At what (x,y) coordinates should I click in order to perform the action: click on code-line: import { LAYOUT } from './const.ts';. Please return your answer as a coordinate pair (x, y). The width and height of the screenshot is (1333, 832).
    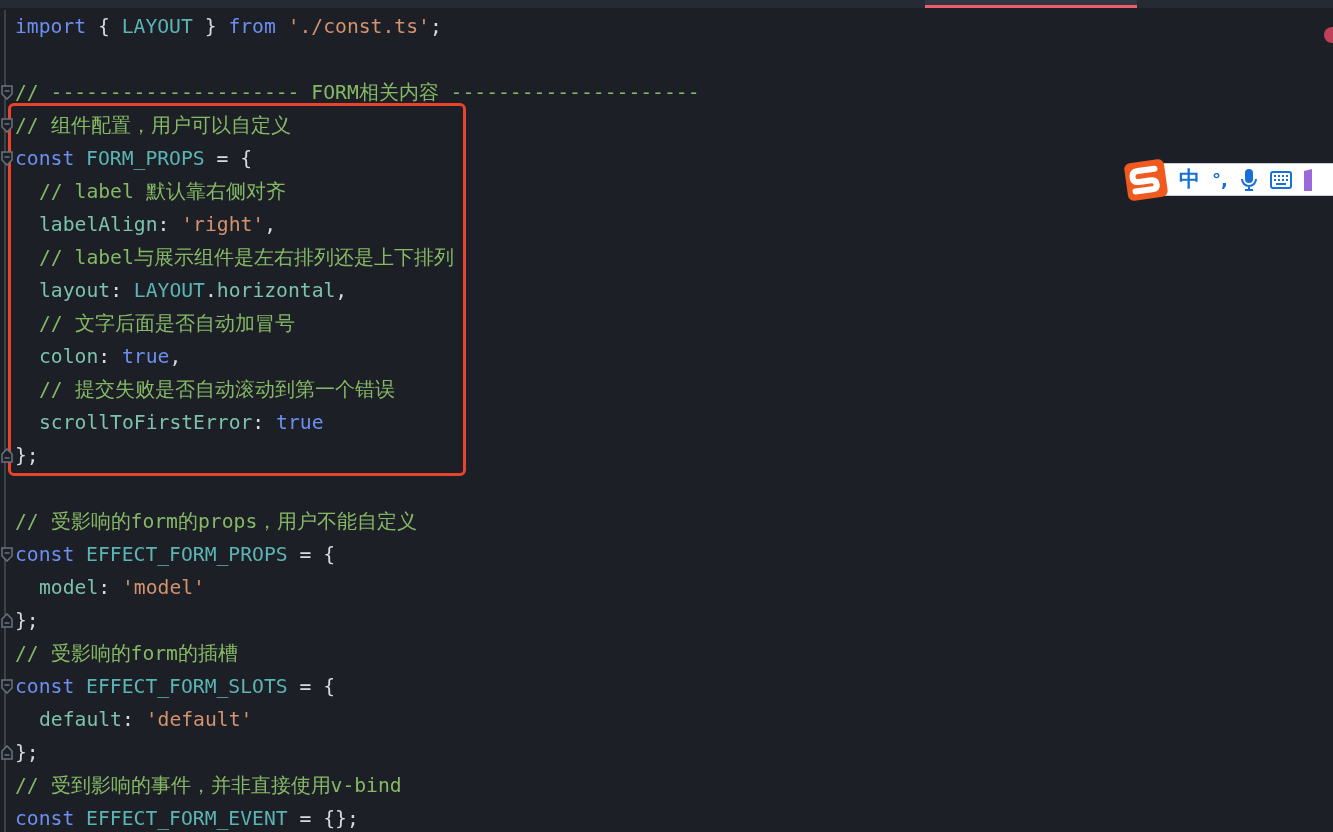
    Looking at the image, I should click on (228, 26).